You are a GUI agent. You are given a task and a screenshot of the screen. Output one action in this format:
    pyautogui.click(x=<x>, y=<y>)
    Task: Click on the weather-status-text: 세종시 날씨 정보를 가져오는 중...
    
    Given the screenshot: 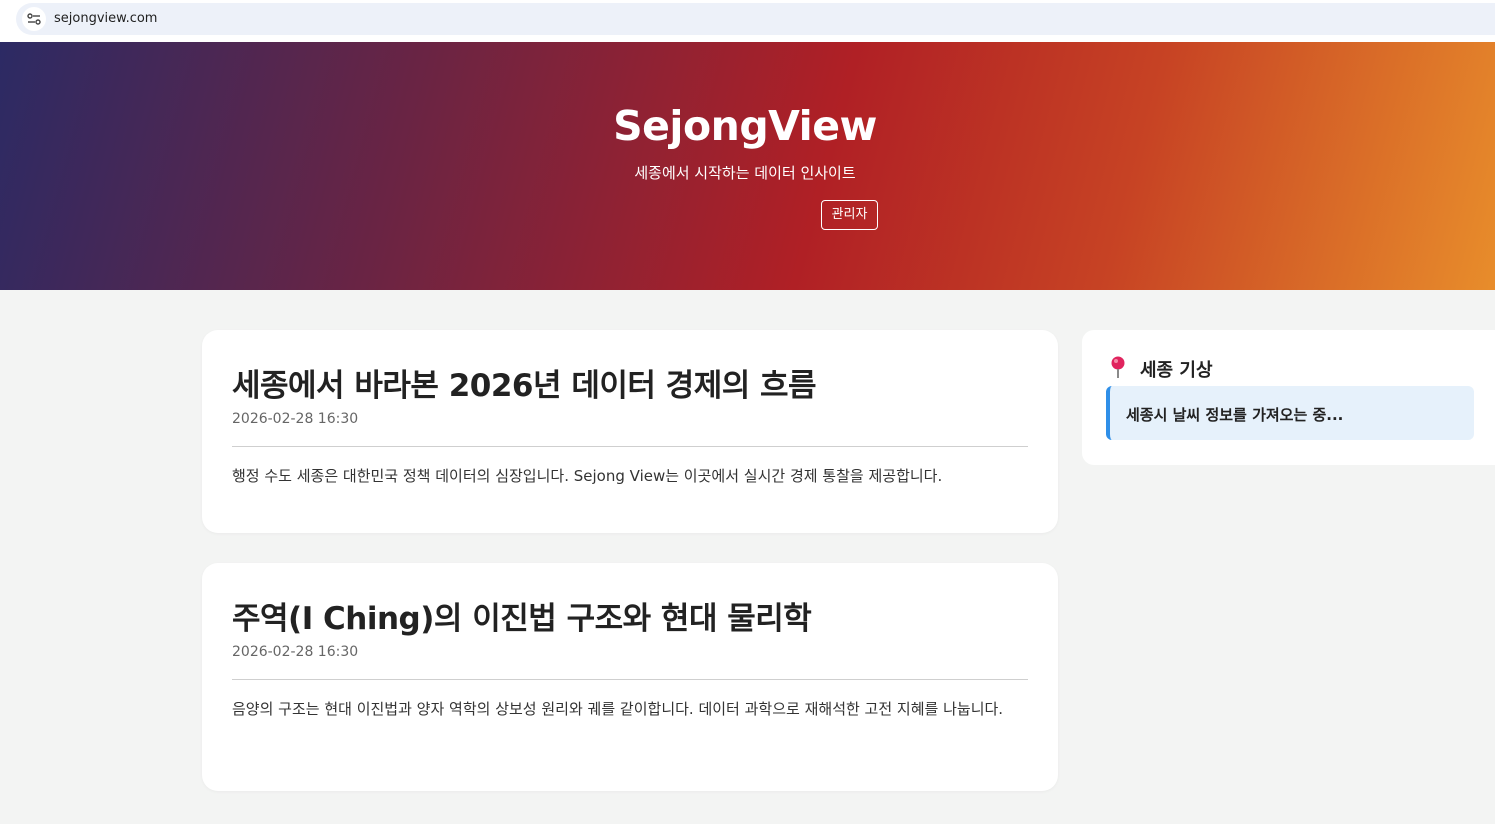 What is the action you would take?
    pyautogui.click(x=1235, y=415)
    